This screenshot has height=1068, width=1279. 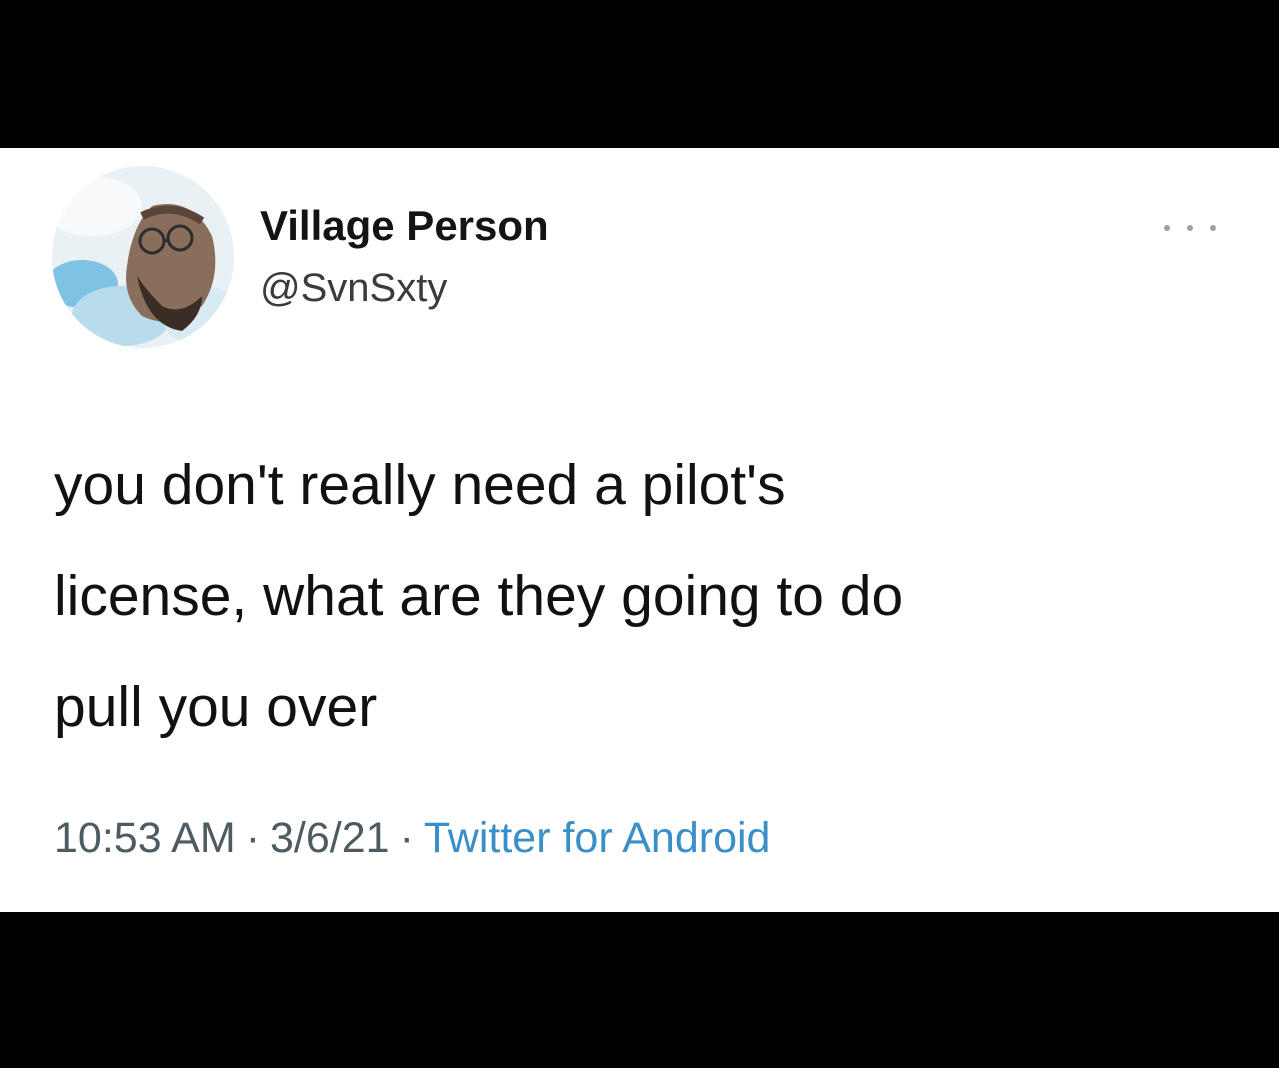 I want to click on profile-photo-icon, so click(x=143, y=257).